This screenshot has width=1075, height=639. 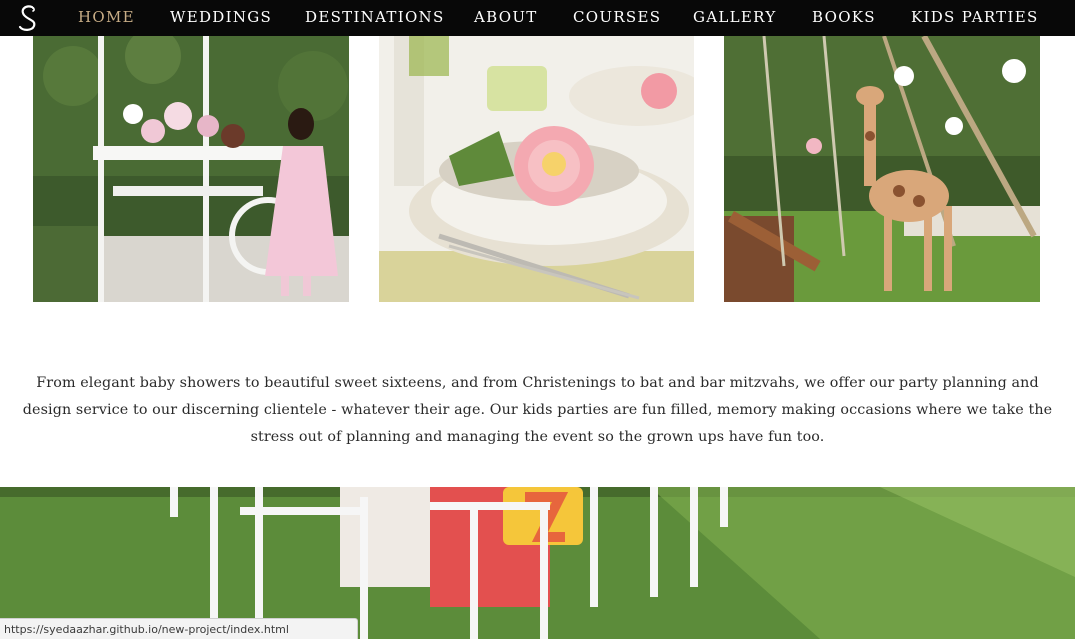 I want to click on nav-weddings: WEDDINGS, so click(x=221, y=17).